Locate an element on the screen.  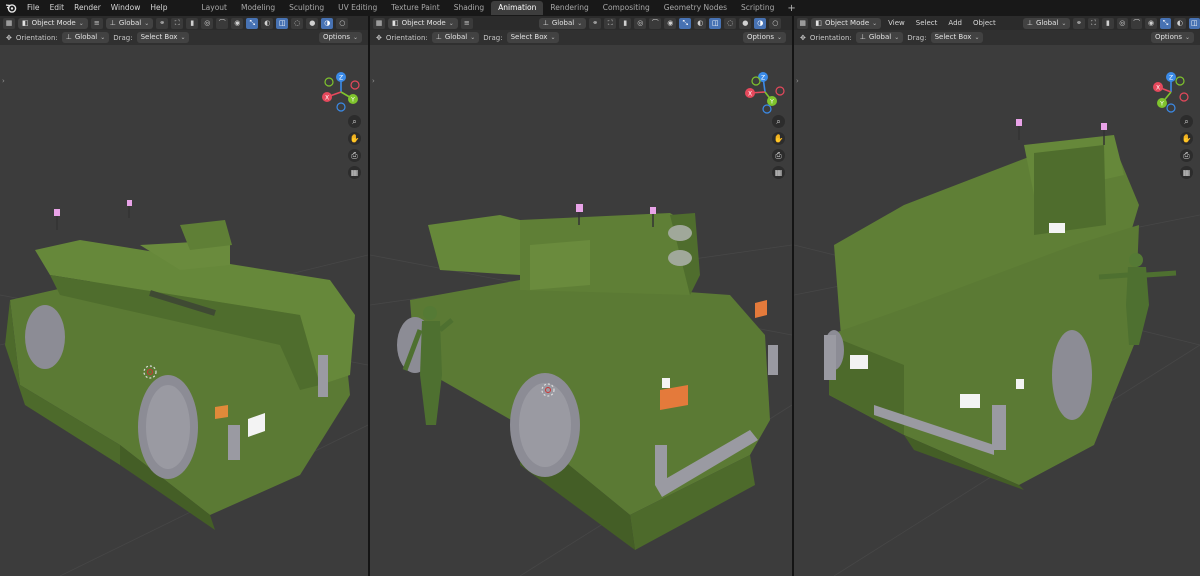
menu-help: Help is located at coordinates (158, 8).